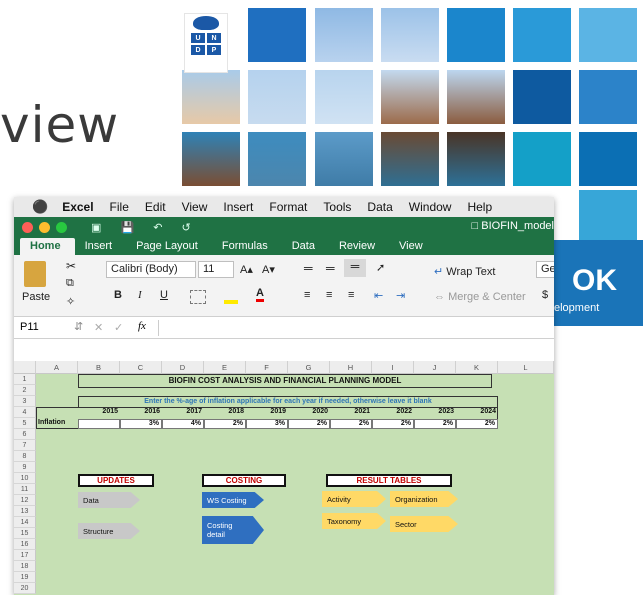  I want to click on costing-detail-button: Costing detail, so click(233, 530).